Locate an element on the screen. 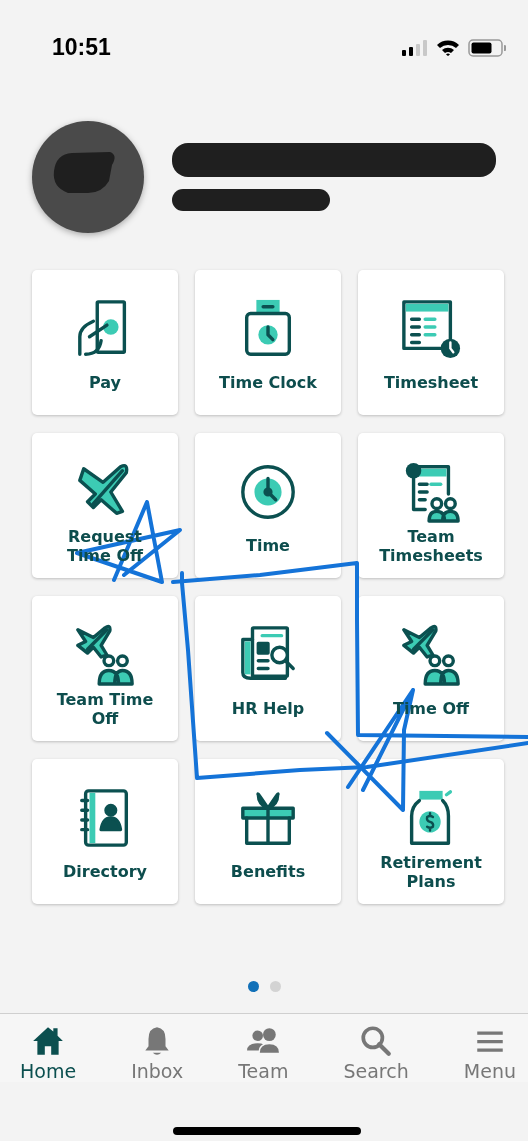  home-tab: Home is located at coordinates (48, 1053).